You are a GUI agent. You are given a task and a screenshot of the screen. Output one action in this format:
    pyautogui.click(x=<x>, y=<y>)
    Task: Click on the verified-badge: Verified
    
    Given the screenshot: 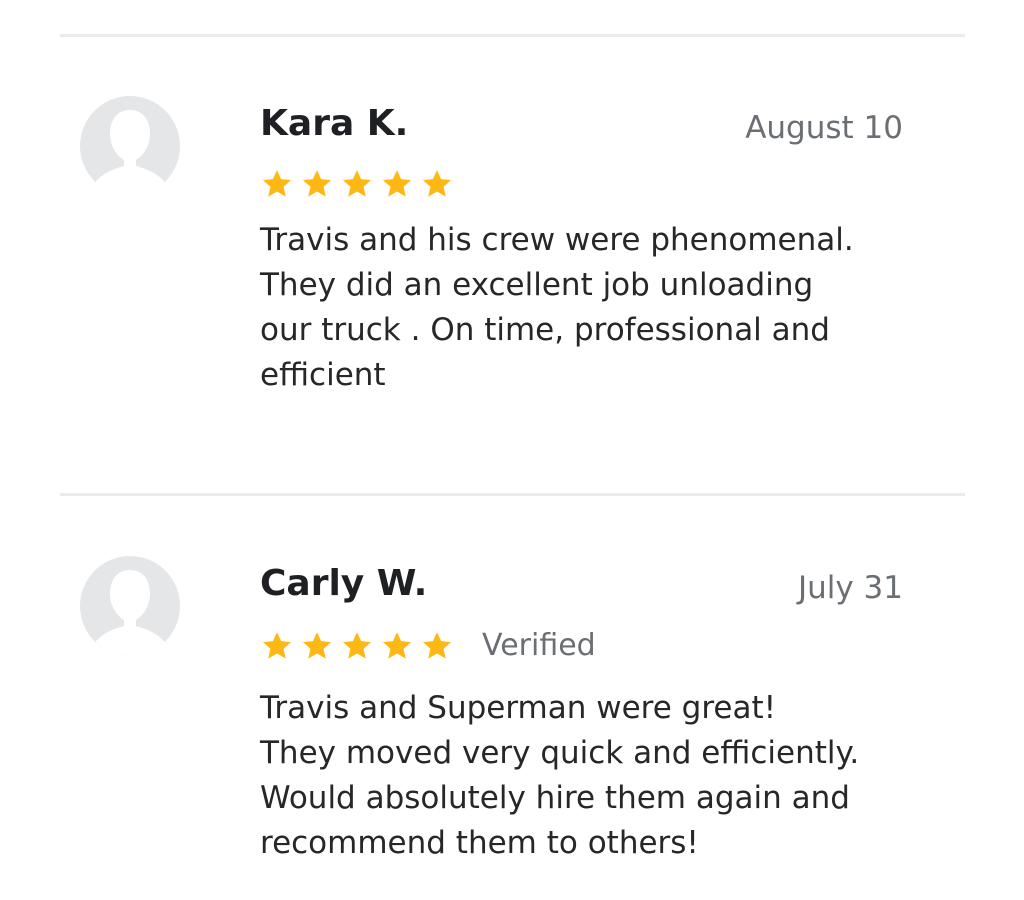 What is the action you would take?
    pyautogui.click(x=539, y=645)
    